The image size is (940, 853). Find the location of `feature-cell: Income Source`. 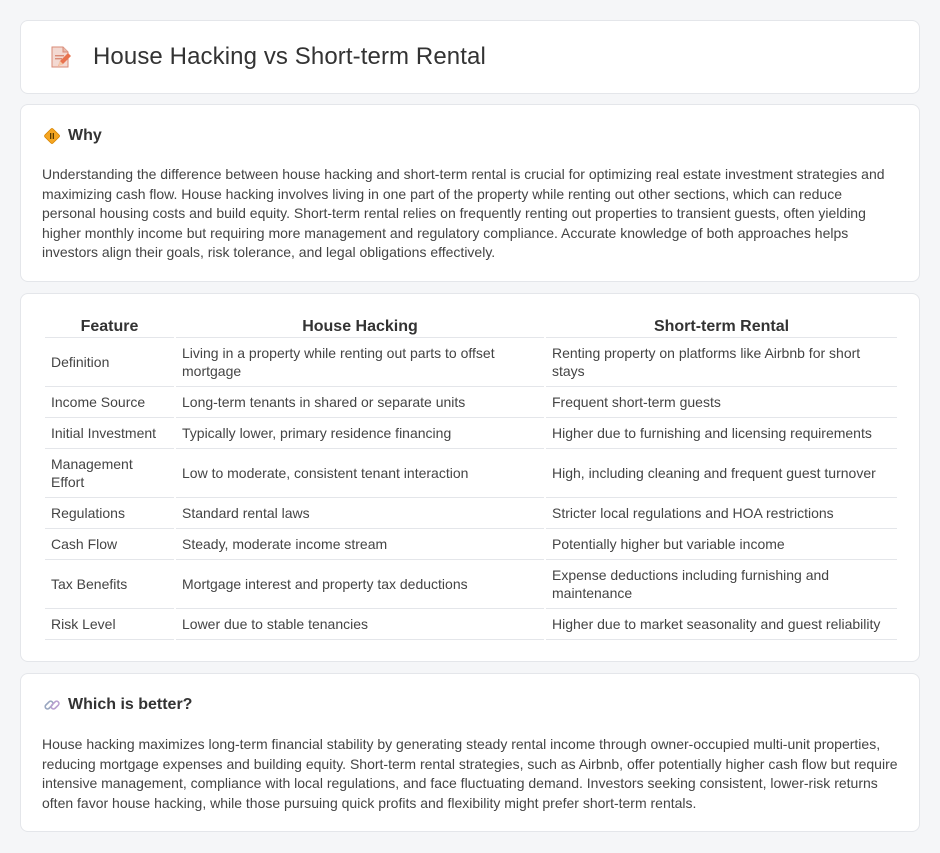

feature-cell: Income Source is located at coordinates (109, 402).